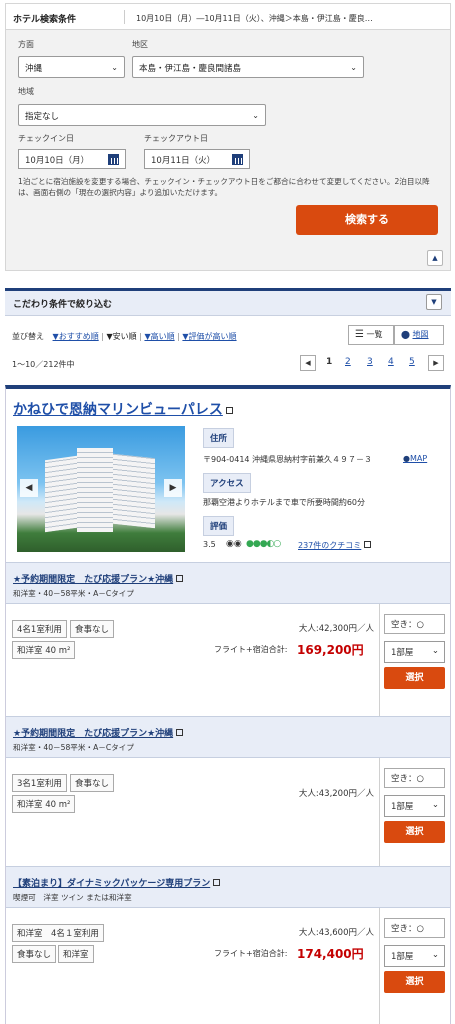 The image size is (455, 1024). I want to click on hotel-access: 那覇空港よりホテルまで車で所要時間約60分, so click(284, 502).